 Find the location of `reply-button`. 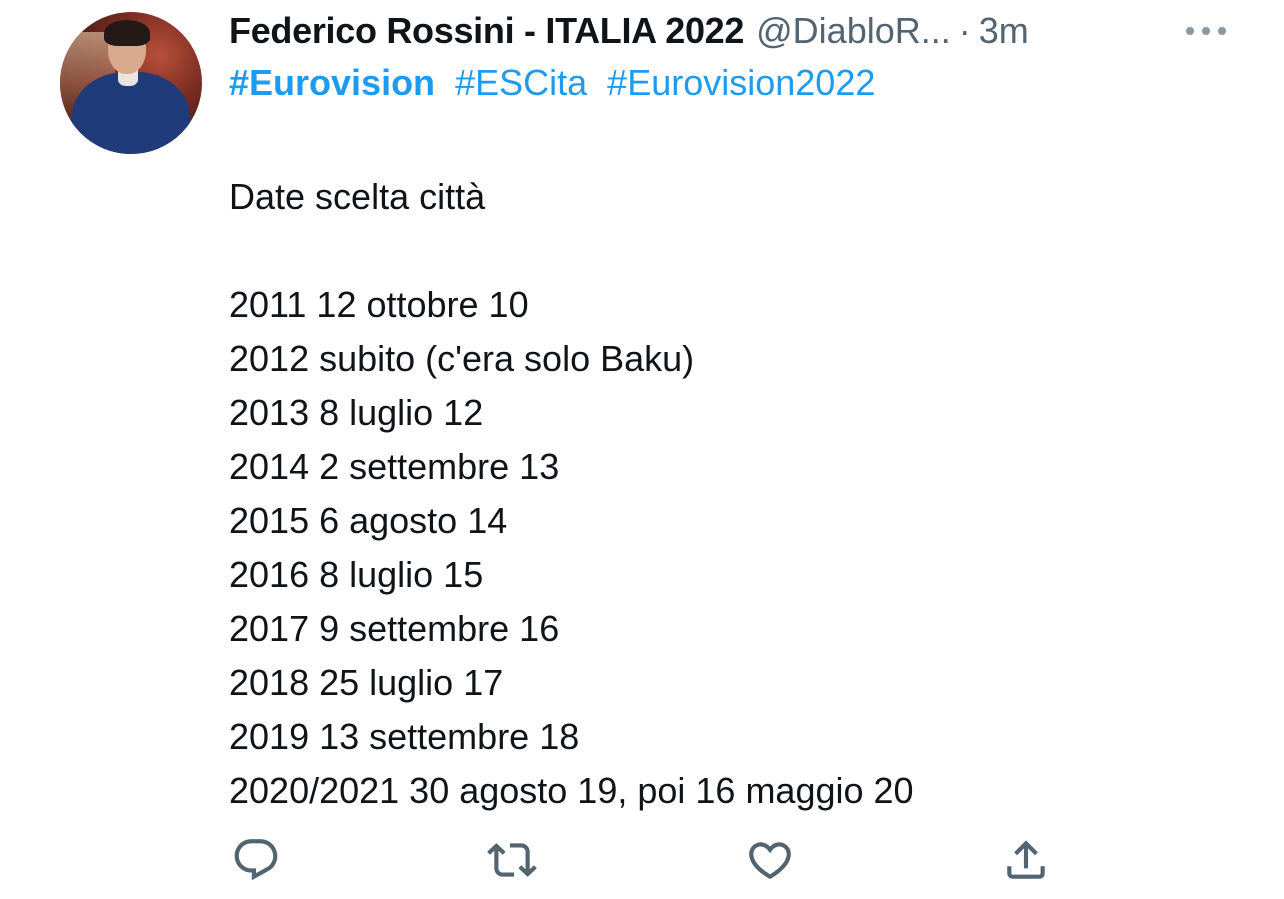

reply-button is located at coordinates (256, 860).